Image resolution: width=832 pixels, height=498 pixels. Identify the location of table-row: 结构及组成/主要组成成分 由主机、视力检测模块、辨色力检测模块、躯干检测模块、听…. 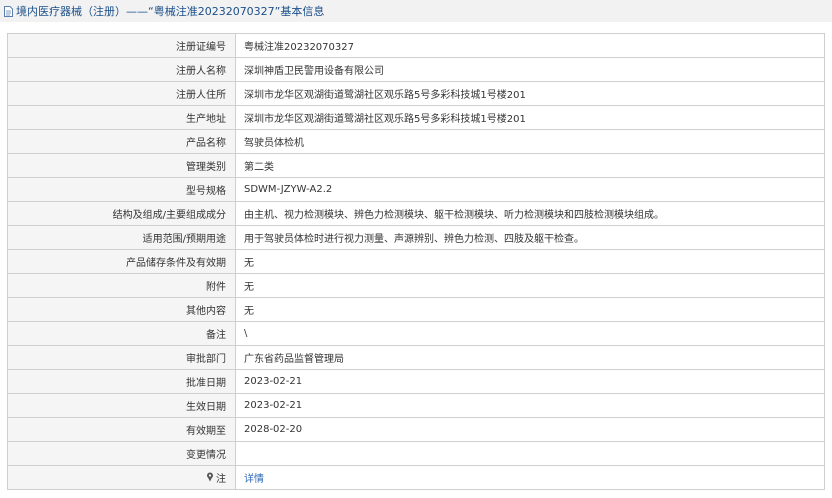
(416, 213).